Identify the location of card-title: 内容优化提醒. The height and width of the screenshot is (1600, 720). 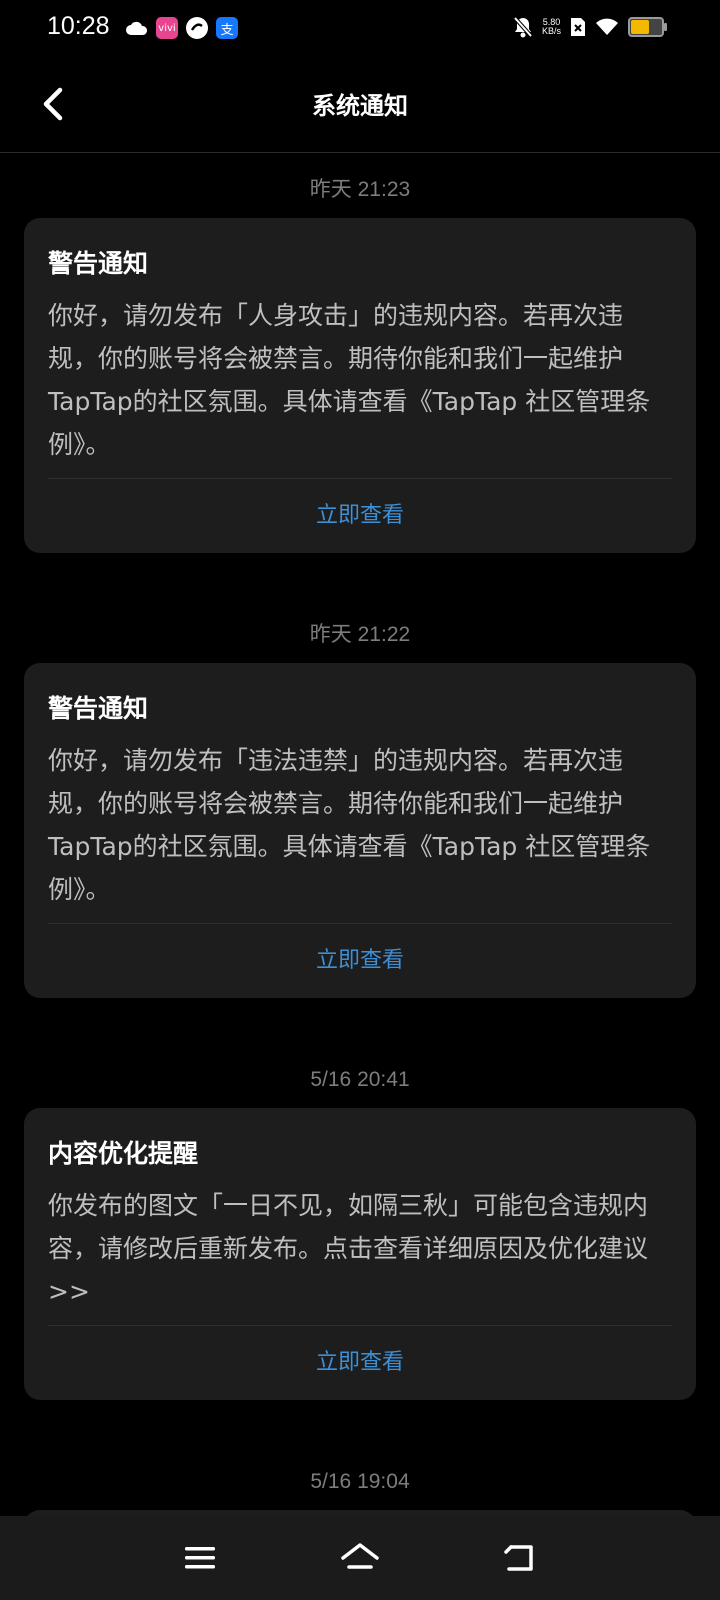
(123, 1153).